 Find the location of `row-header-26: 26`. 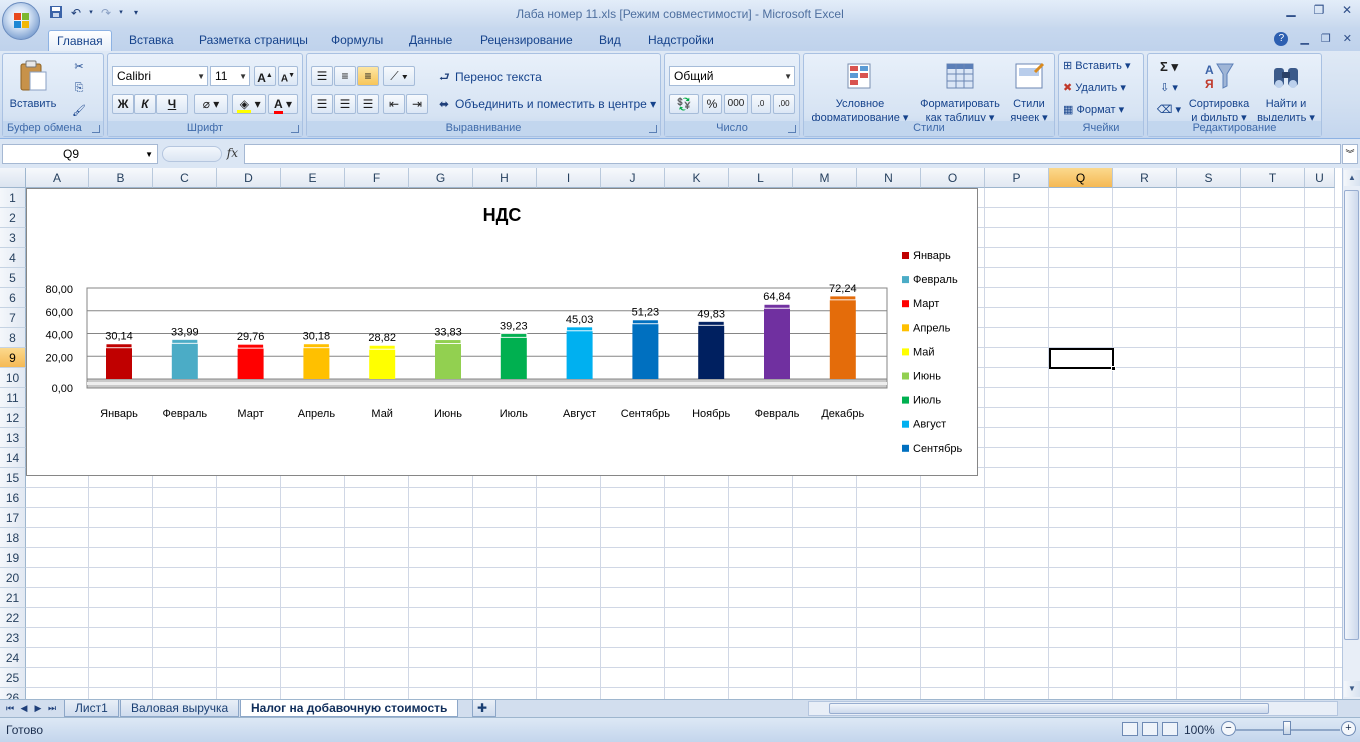

row-header-26: 26 is located at coordinates (13, 693).